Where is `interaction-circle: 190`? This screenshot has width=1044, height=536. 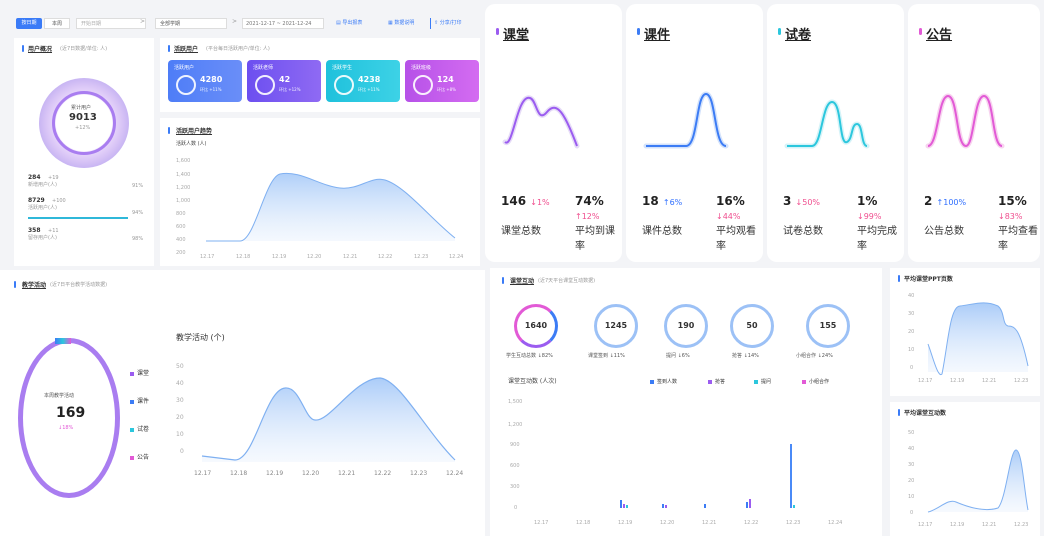 interaction-circle: 190 is located at coordinates (686, 326).